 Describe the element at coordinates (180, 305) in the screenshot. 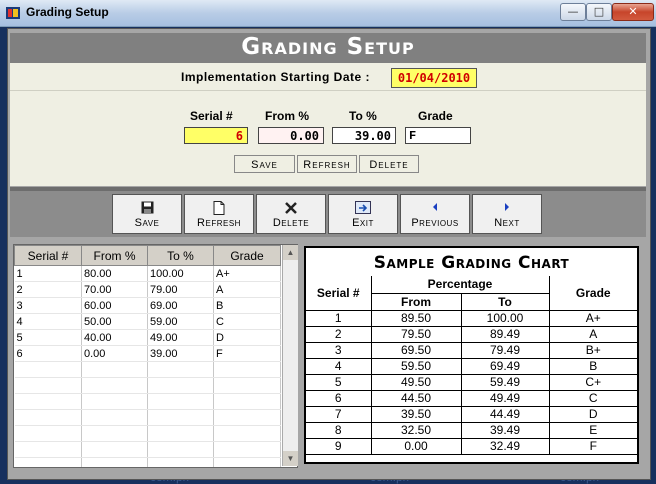

I see `table-cell: 69.00` at that location.